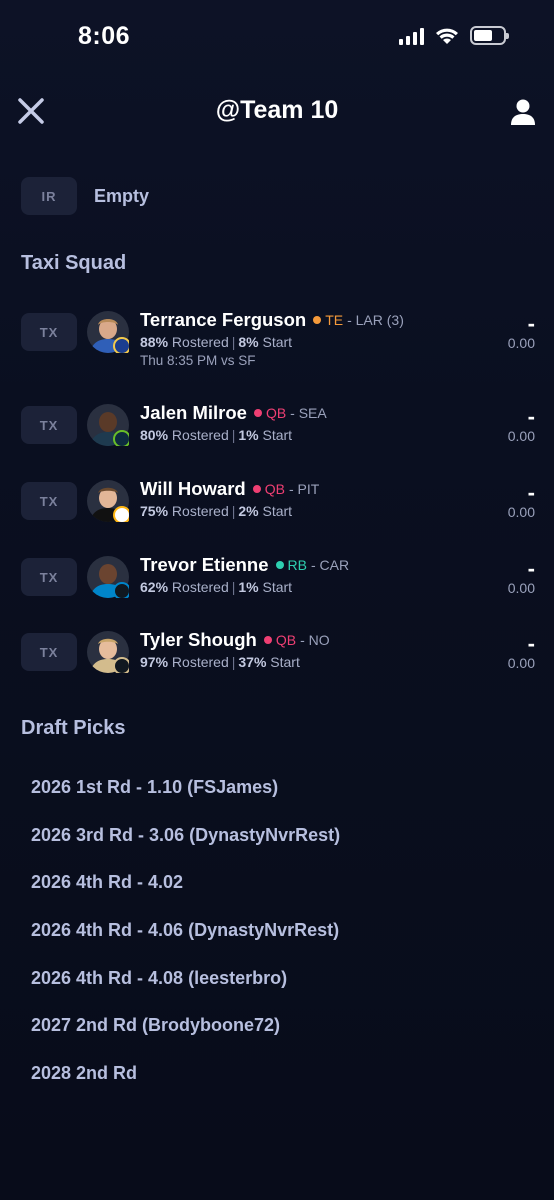 The height and width of the screenshot is (1200, 554). I want to click on player-name: Will Howard, so click(193, 488).